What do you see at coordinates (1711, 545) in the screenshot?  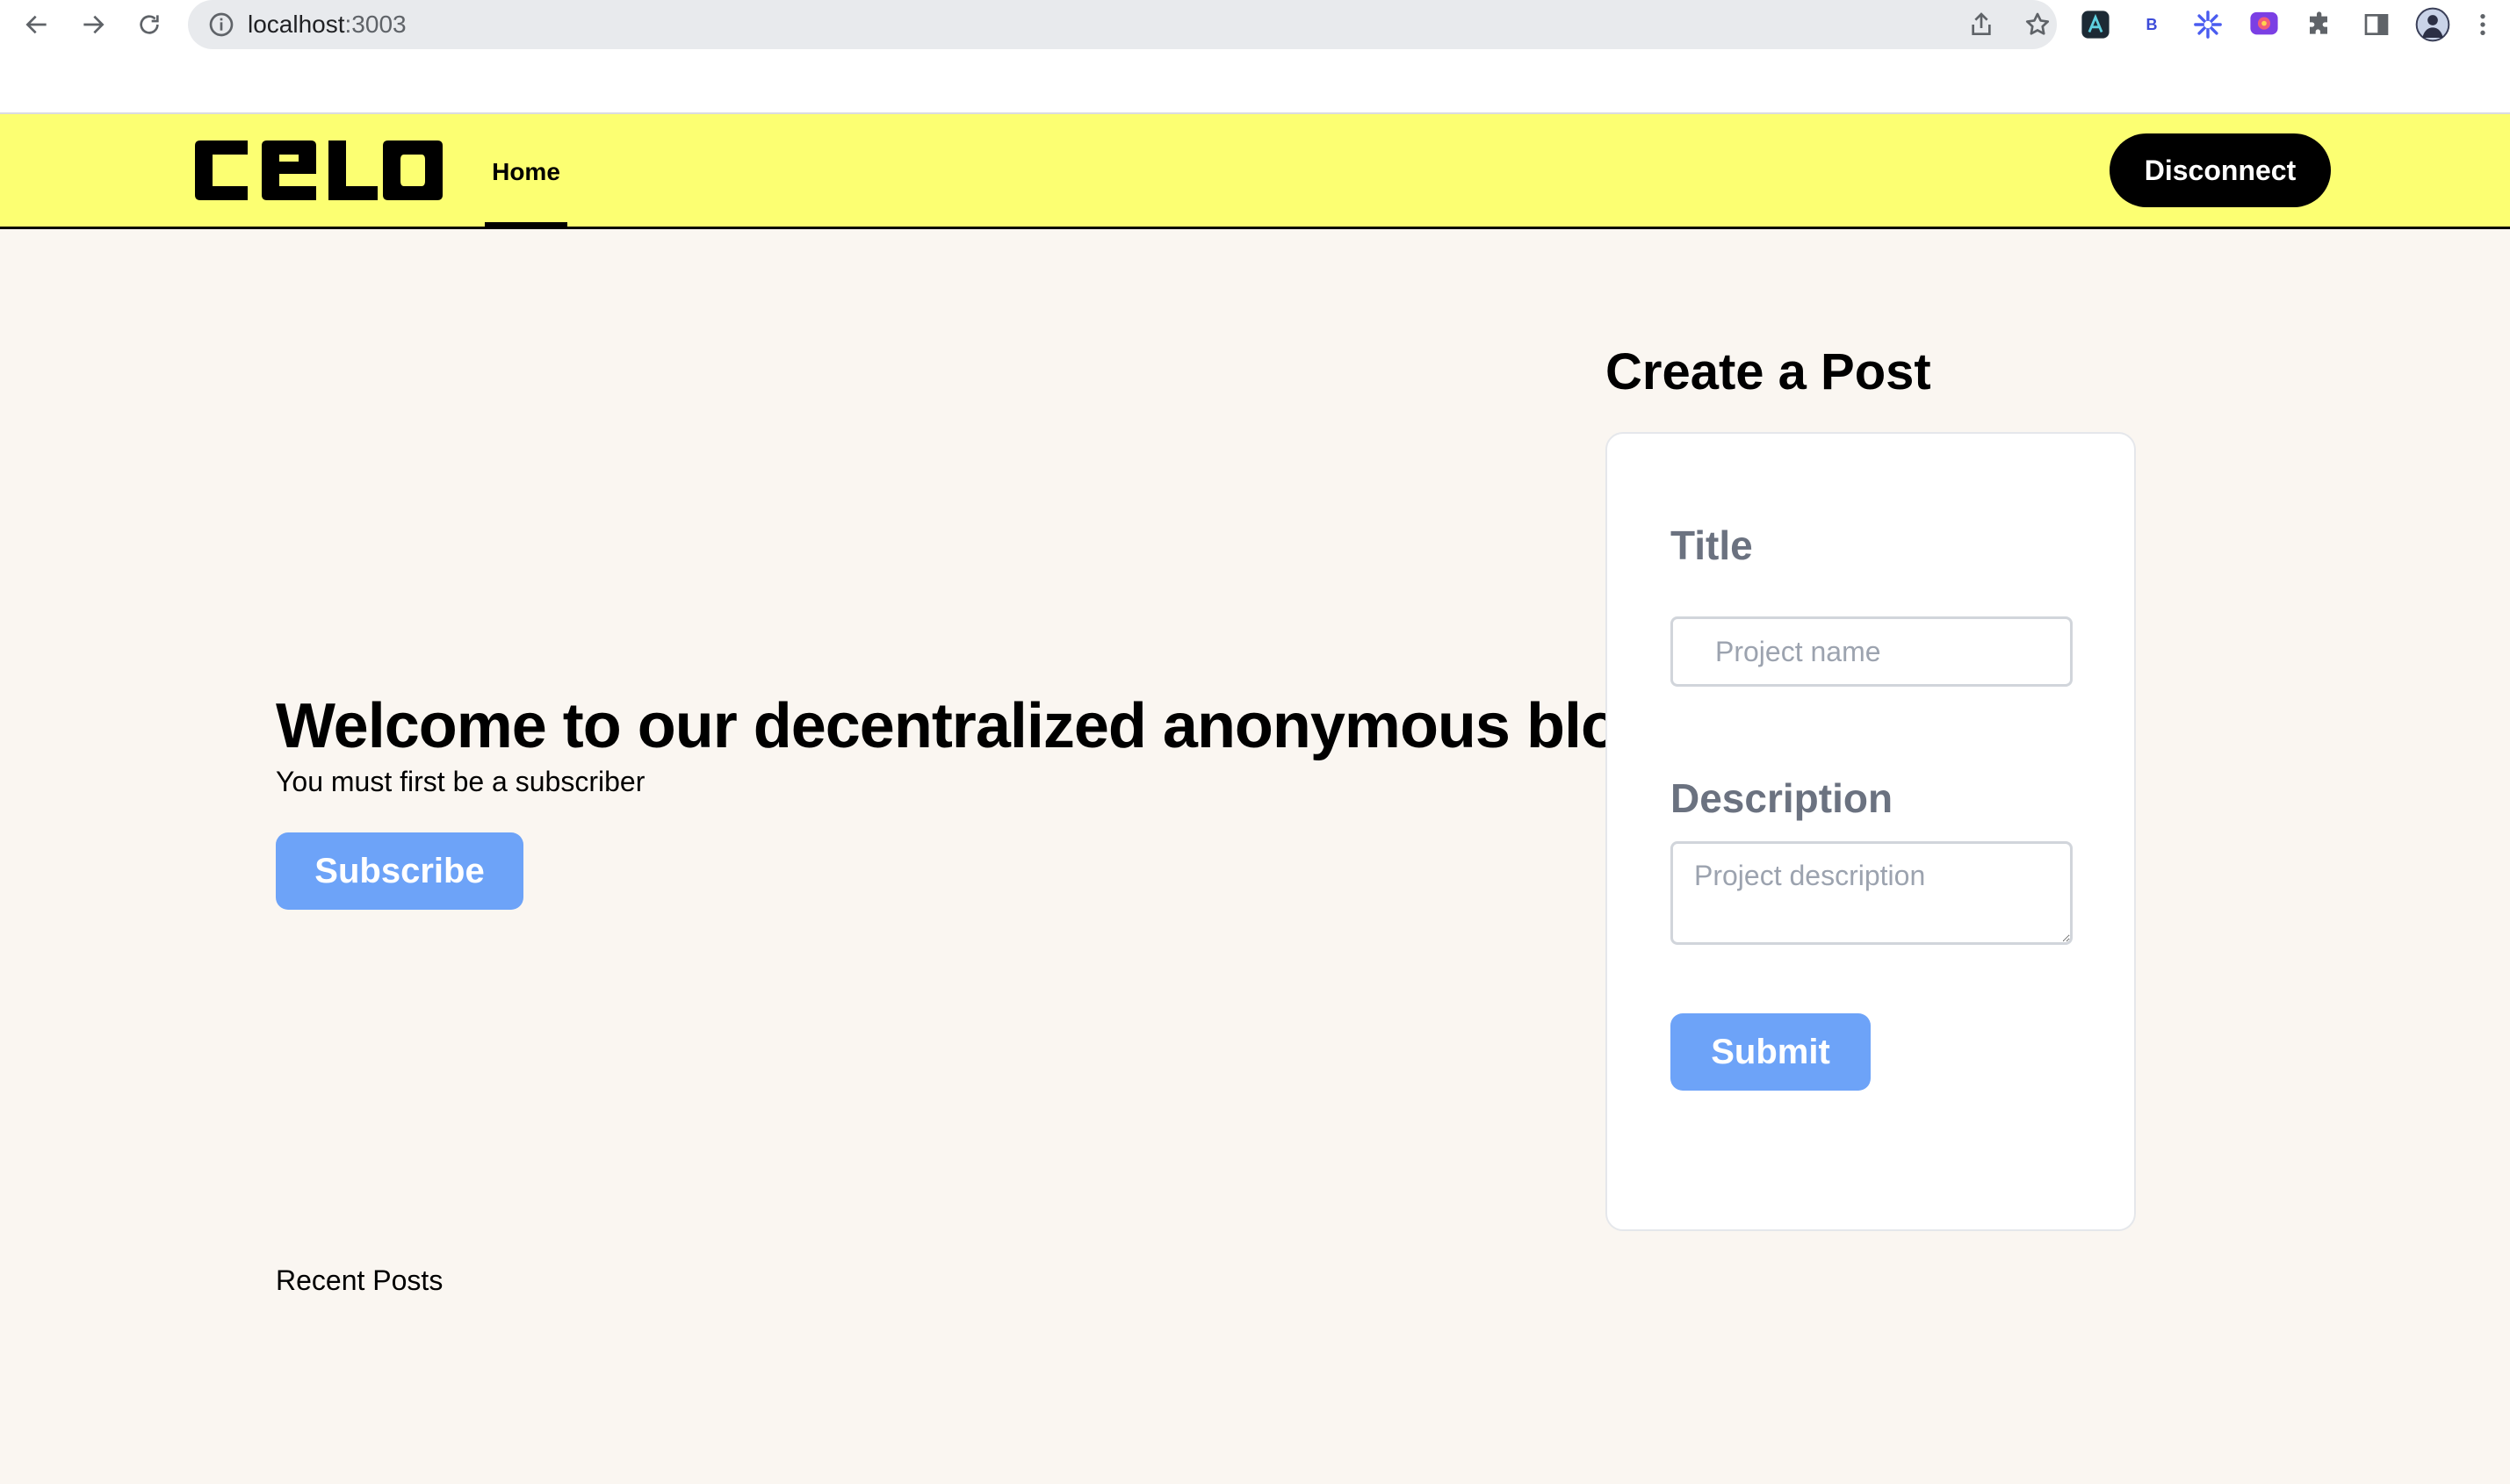 I see `title-label: Title` at bounding box center [1711, 545].